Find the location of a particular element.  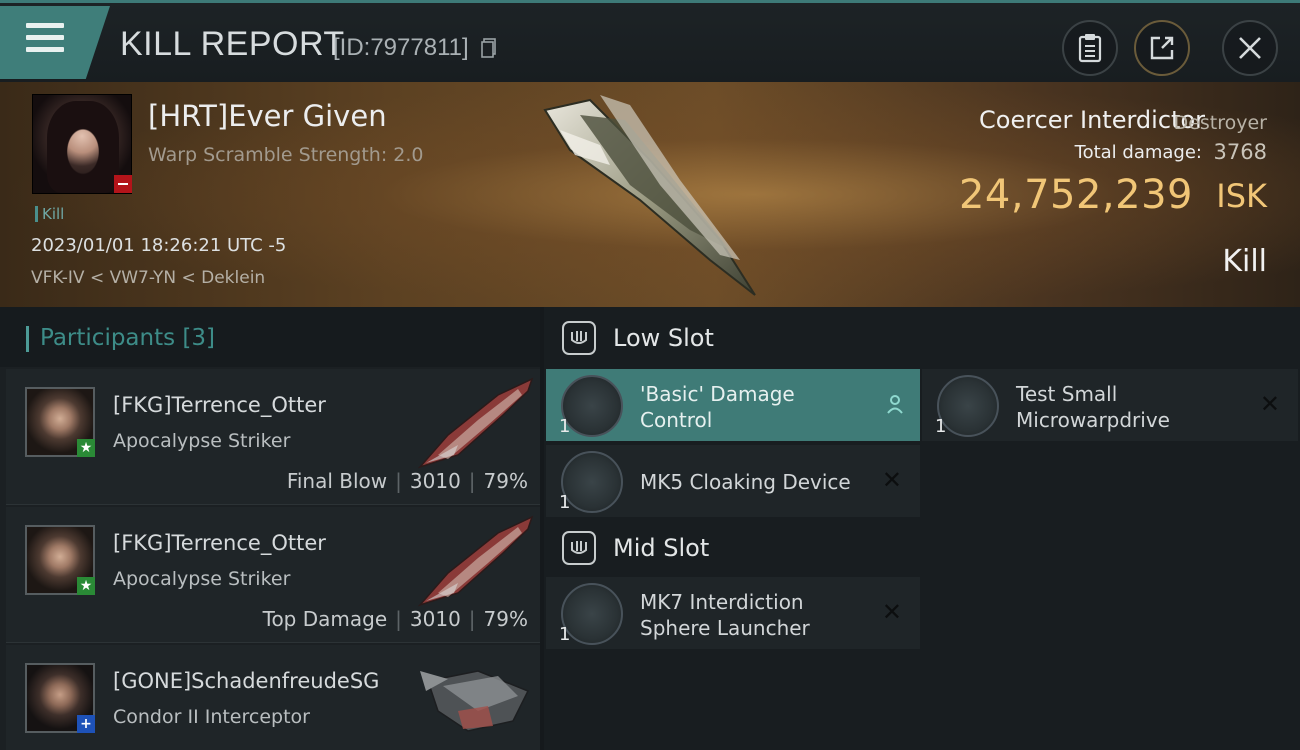

participants-marker is located at coordinates (27, 339).